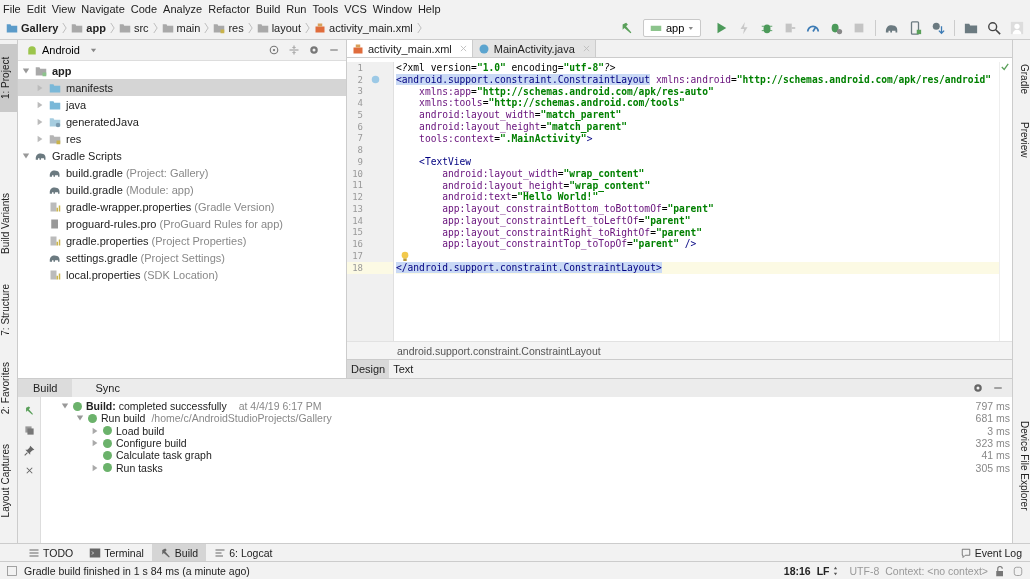 The width and height of the screenshot is (1030, 579). What do you see at coordinates (45, 388) in the screenshot?
I see `panel-tab: Build` at bounding box center [45, 388].